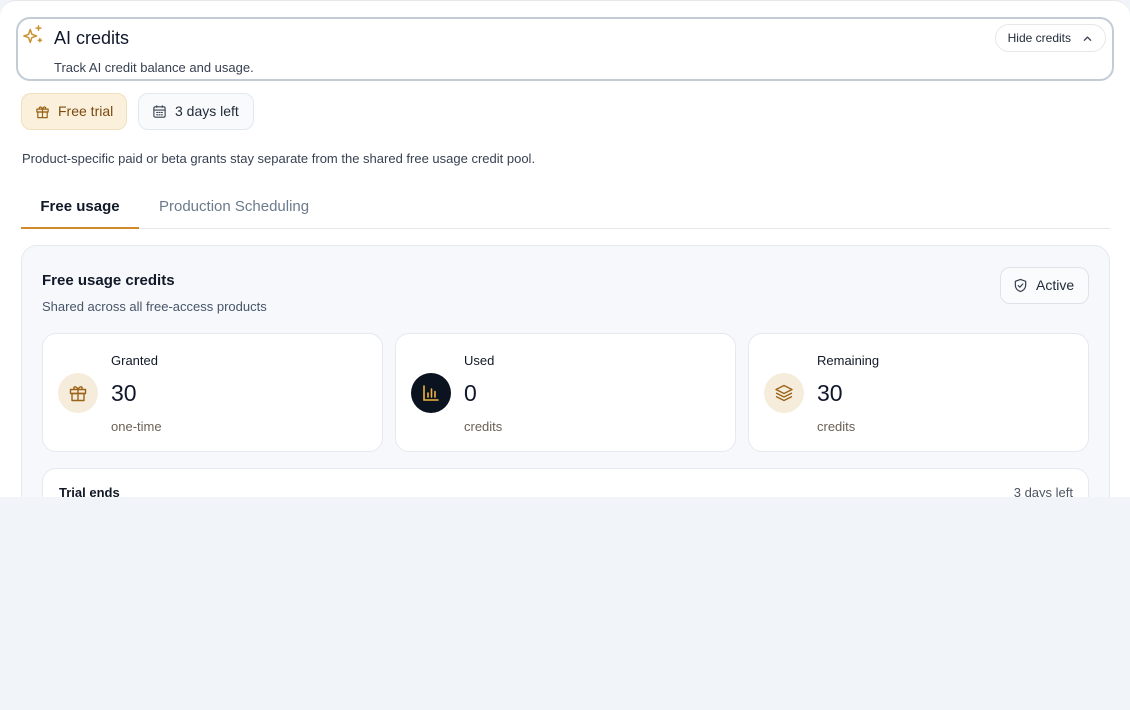  I want to click on card-title: Free usage credits, so click(108, 280).